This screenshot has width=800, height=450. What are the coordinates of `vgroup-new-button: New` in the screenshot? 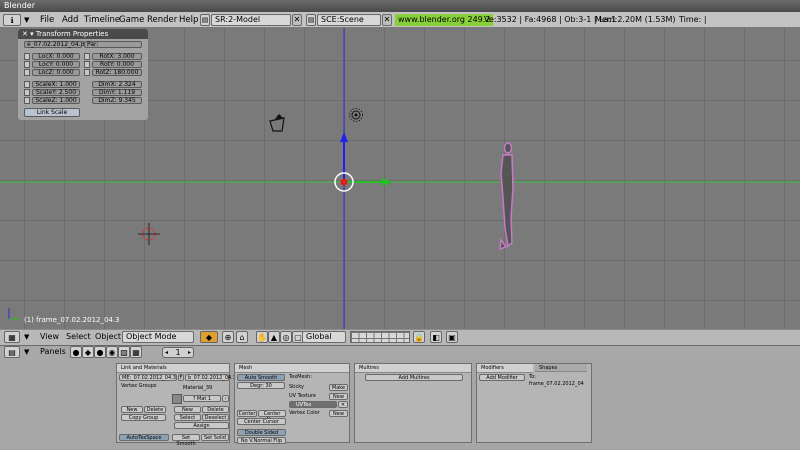 It's located at (132, 409).